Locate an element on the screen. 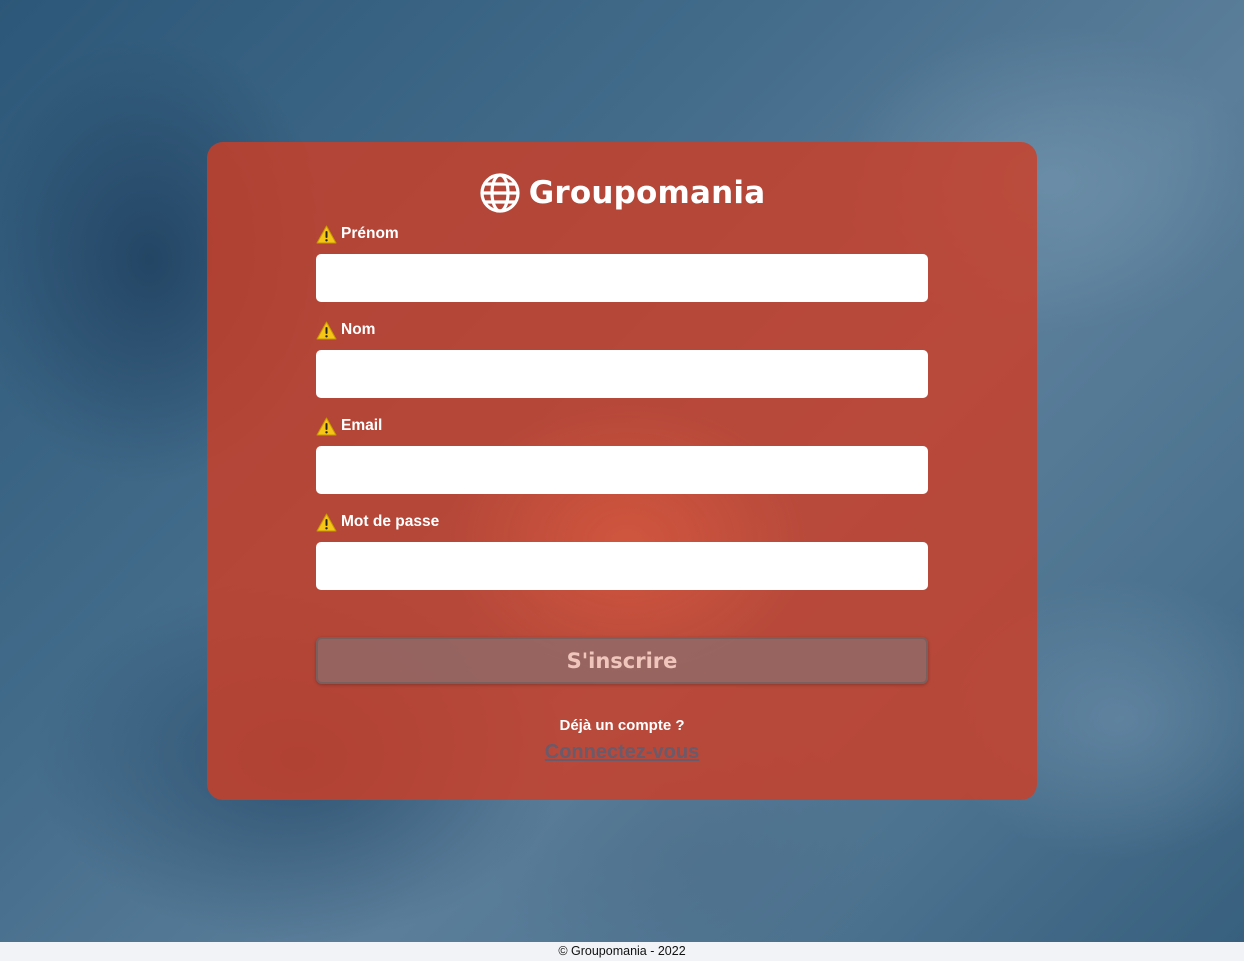  firstname-input is located at coordinates (622, 278).